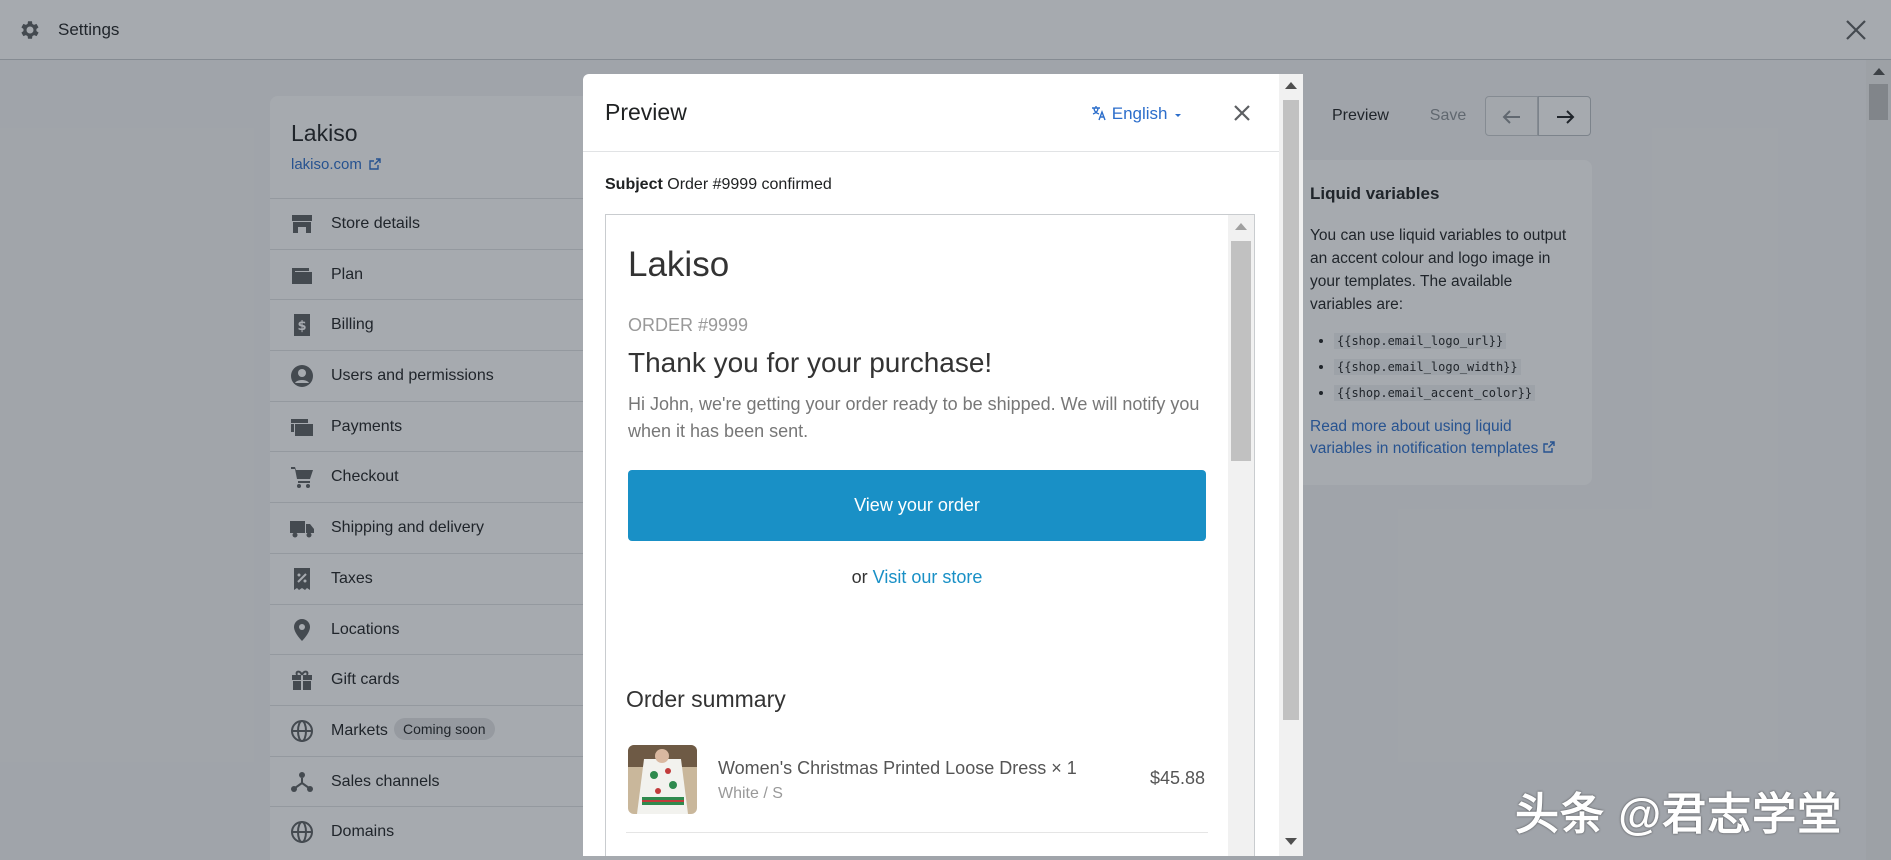 The height and width of the screenshot is (860, 1891). Describe the element at coordinates (749, 184) in the screenshot. I see `subject-value: Order #9999 confirmed` at that location.